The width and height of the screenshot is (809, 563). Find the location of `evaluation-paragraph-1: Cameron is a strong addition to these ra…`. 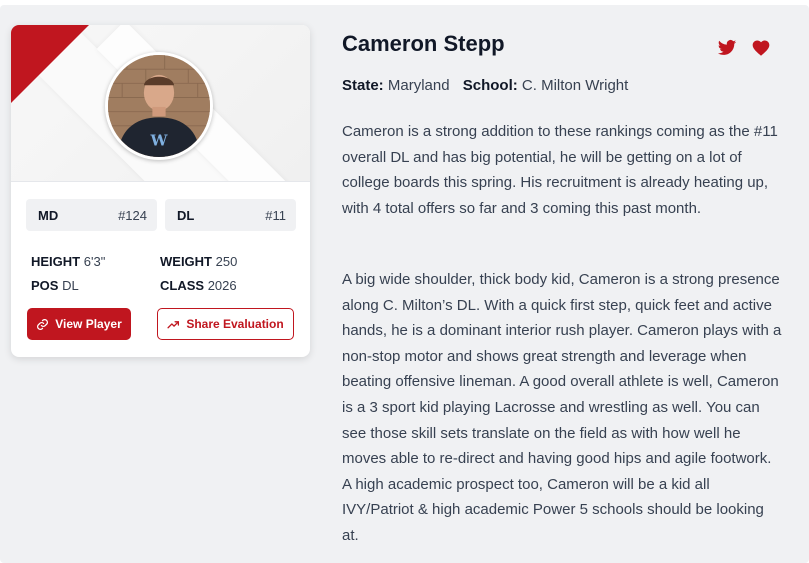

evaluation-paragraph-1: Cameron is a strong addition to these ra… is located at coordinates (560, 170).